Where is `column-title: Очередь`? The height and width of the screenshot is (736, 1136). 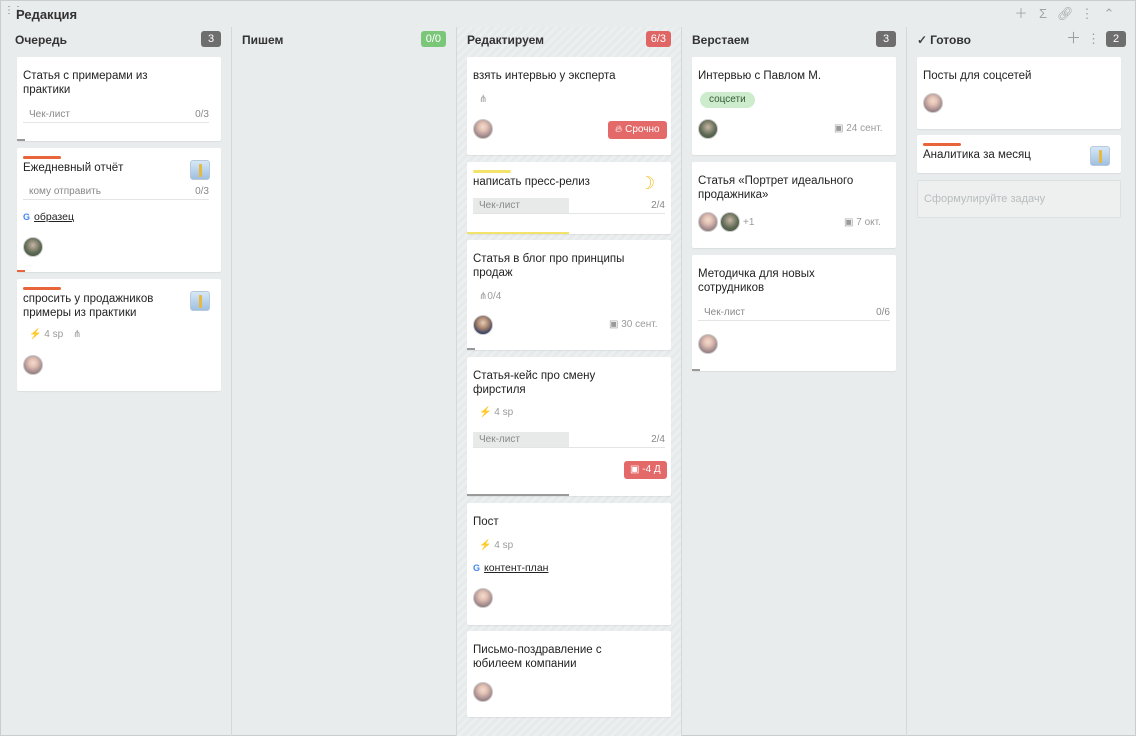 column-title: Очередь is located at coordinates (41, 40).